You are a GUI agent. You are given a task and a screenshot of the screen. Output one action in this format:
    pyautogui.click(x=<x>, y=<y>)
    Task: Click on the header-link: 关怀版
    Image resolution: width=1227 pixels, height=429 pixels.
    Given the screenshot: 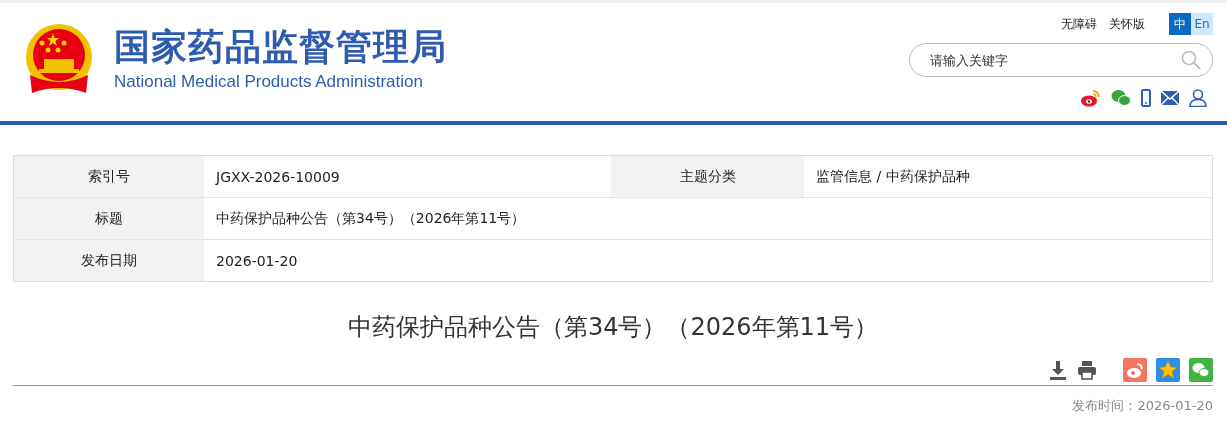 What is the action you would take?
    pyautogui.click(x=1127, y=24)
    